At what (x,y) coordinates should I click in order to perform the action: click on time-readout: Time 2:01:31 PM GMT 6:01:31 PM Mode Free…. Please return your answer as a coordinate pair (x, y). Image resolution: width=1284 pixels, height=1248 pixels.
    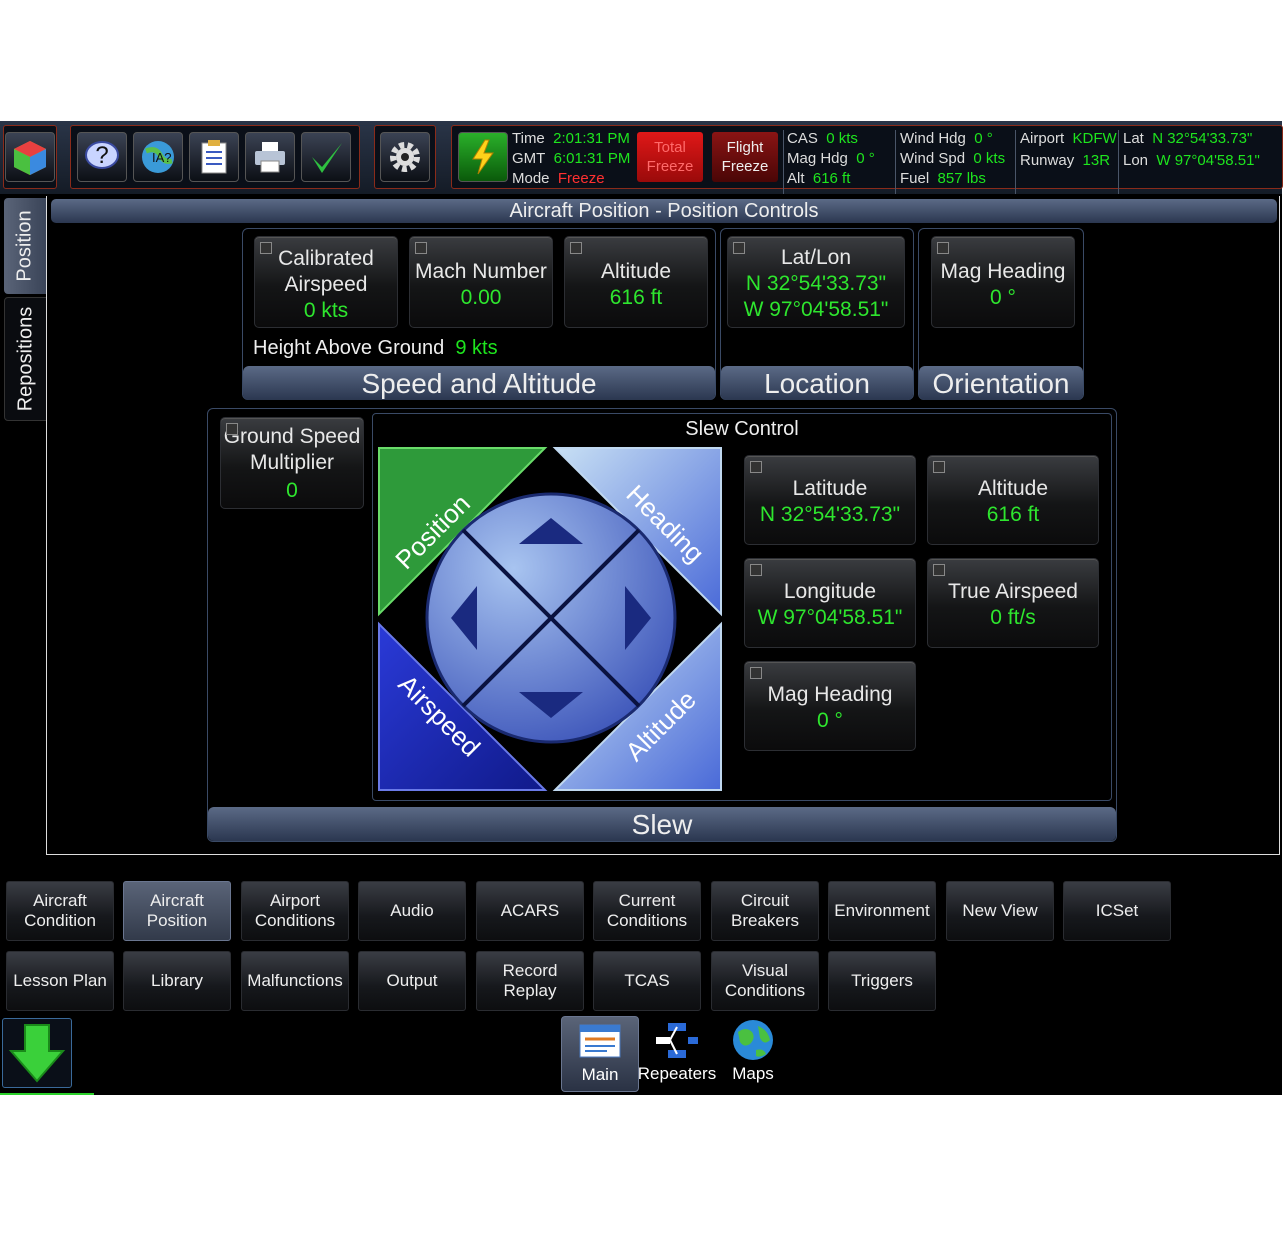
    Looking at the image, I should click on (571, 158).